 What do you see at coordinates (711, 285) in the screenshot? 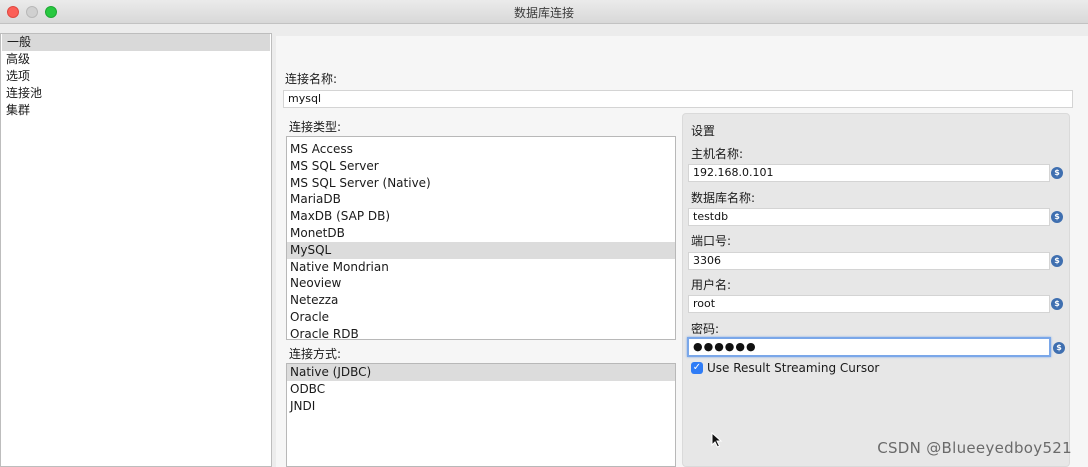
I see `username-label: 用户名:` at bounding box center [711, 285].